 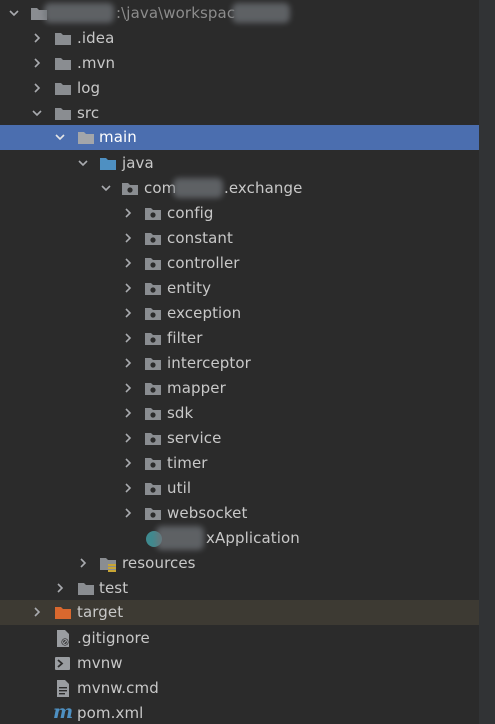 I want to click on tree-row-package-root: com .exchange, so click(x=239, y=188).